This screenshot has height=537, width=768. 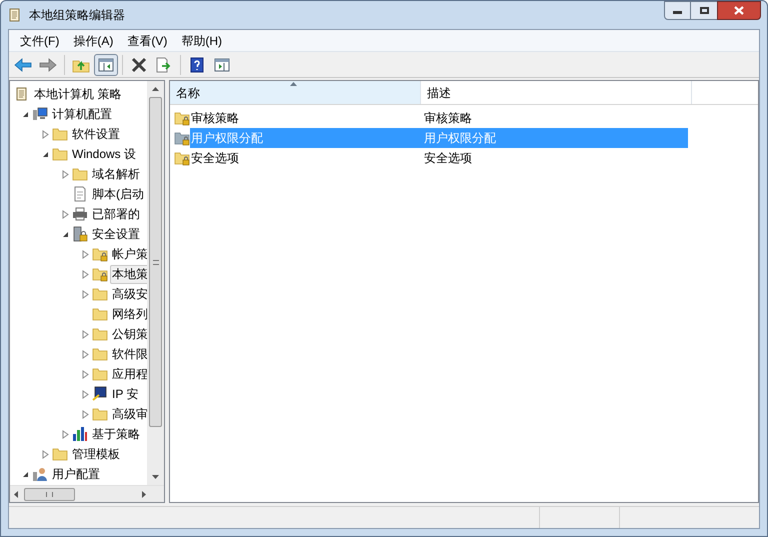 I want to click on tree-item: 安全设置, so click(x=116, y=234).